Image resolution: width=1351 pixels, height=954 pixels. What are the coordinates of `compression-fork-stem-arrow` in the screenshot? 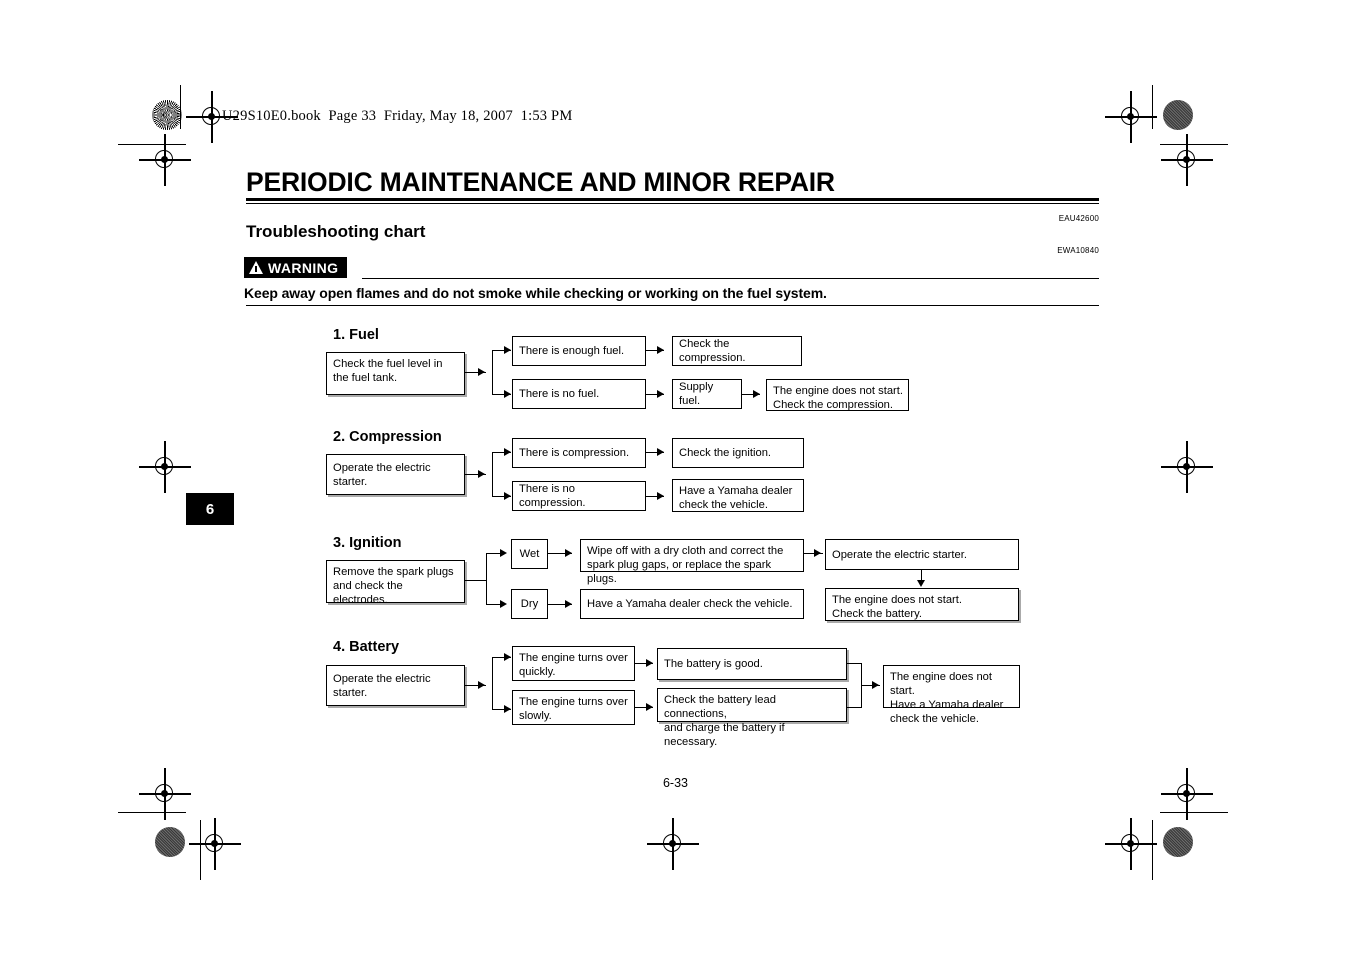 It's located at (481, 474).